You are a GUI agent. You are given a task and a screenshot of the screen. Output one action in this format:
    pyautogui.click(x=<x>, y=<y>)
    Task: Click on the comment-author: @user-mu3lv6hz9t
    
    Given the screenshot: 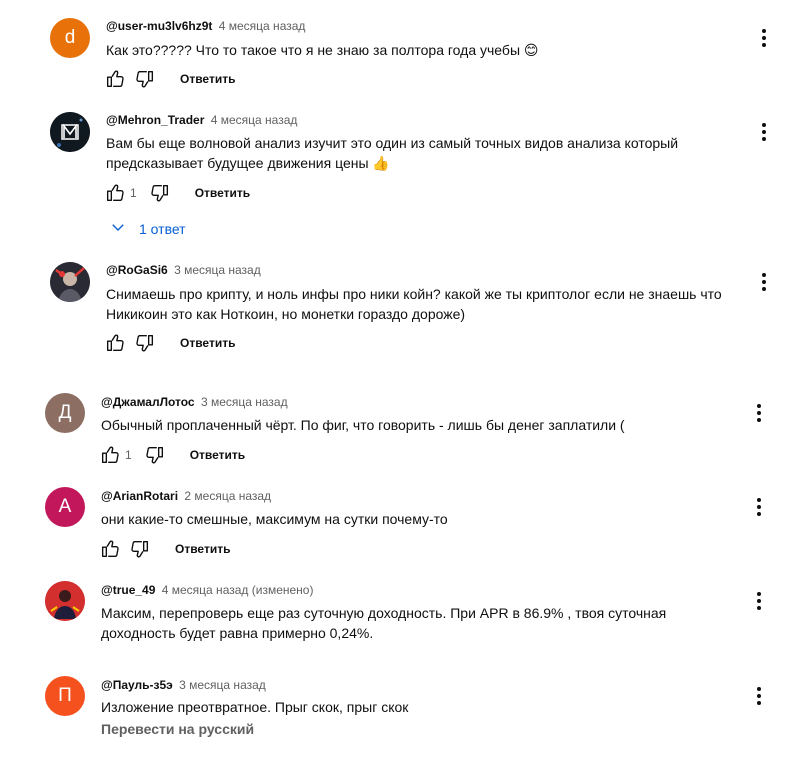 What is the action you would take?
    pyautogui.click(x=159, y=26)
    